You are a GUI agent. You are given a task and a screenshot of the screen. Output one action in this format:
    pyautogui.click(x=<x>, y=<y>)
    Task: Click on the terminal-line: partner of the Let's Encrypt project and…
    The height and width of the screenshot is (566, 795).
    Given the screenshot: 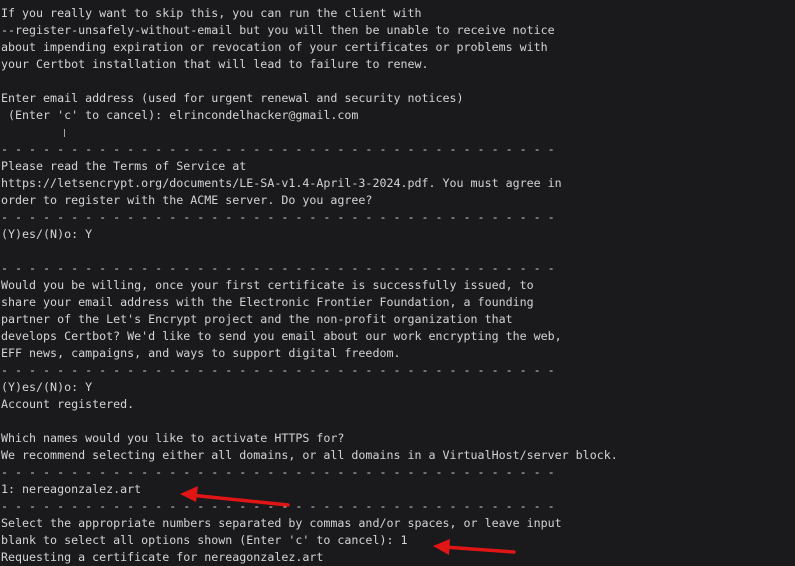 What is the action you would take?
    pyautogui.click(x=257, y=319)
    